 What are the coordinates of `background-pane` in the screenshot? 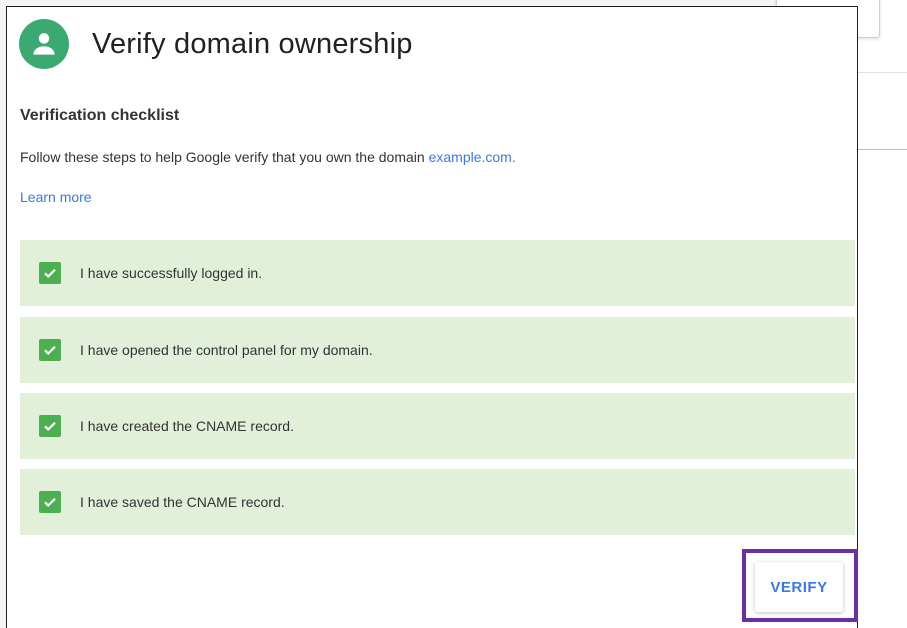 It's located at (882, 314).